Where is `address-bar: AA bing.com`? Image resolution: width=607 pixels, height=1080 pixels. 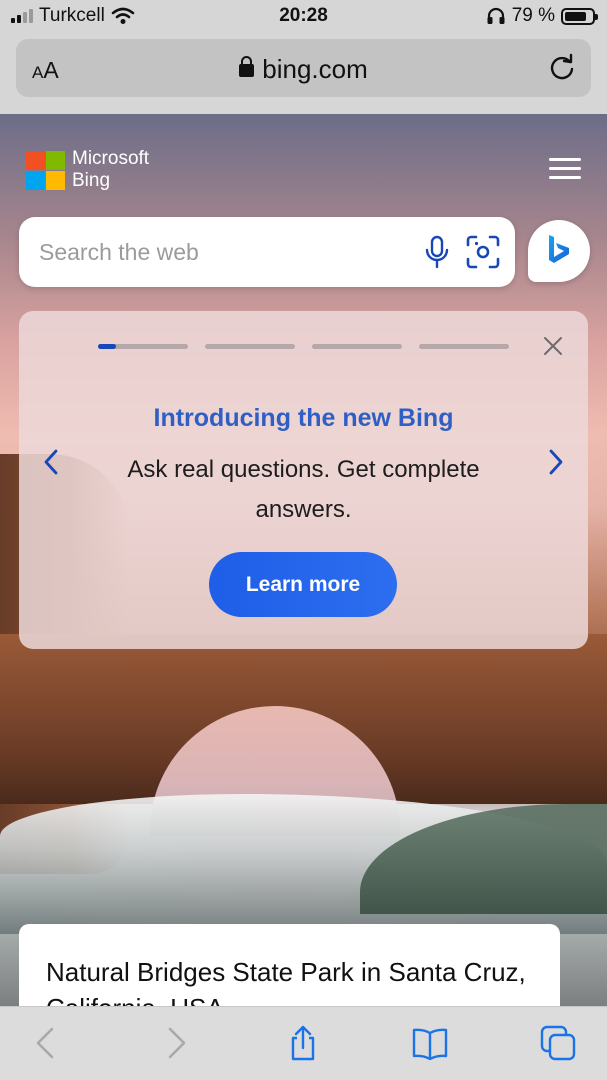 address-bar: AA bing.com is located at coordinates (303, 68).